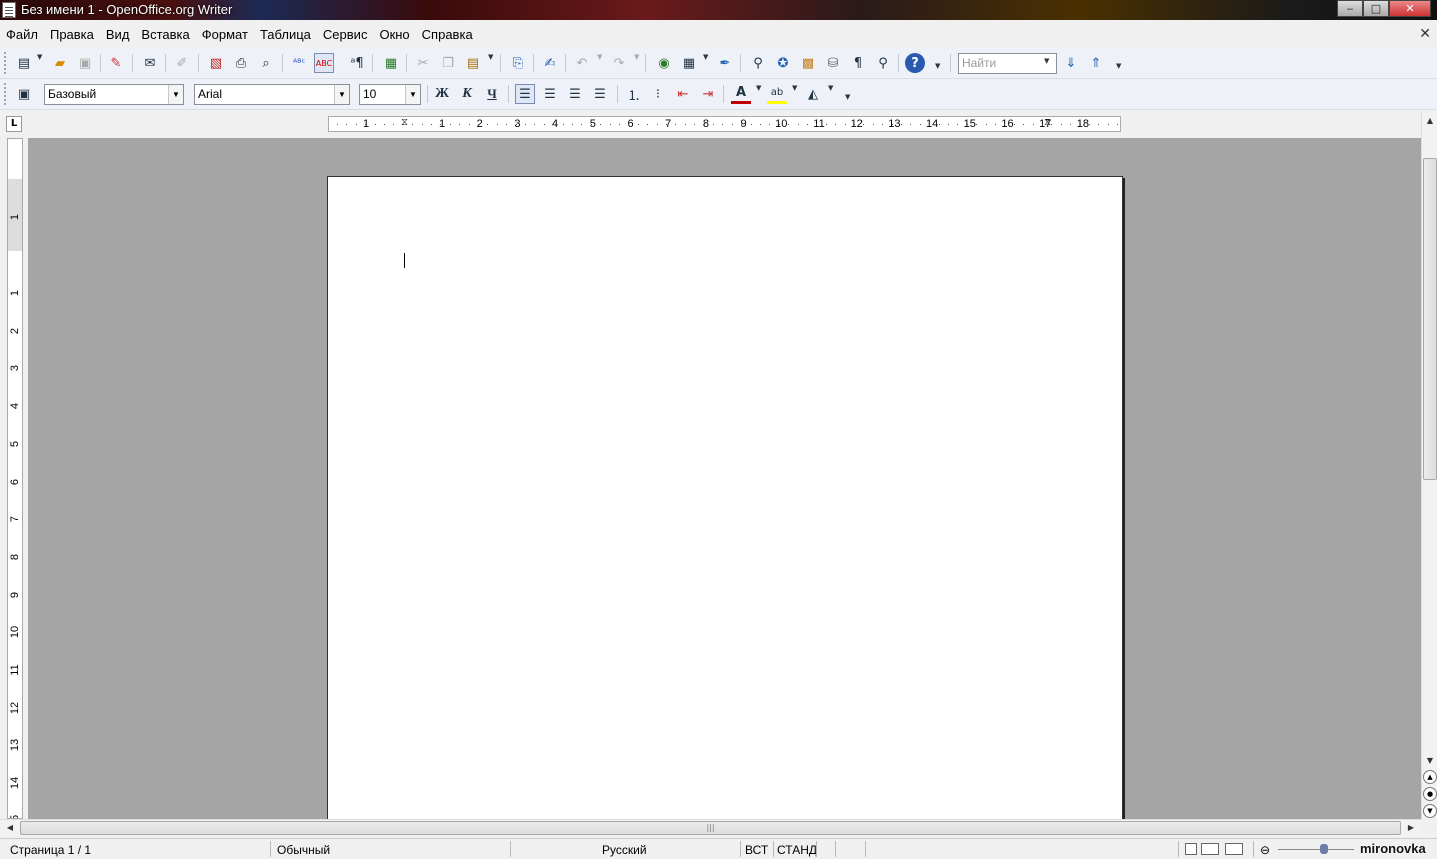 The width and height of the screenshot is (1437, 859). I want to click on bold-button: Ж, so click(442, 94).